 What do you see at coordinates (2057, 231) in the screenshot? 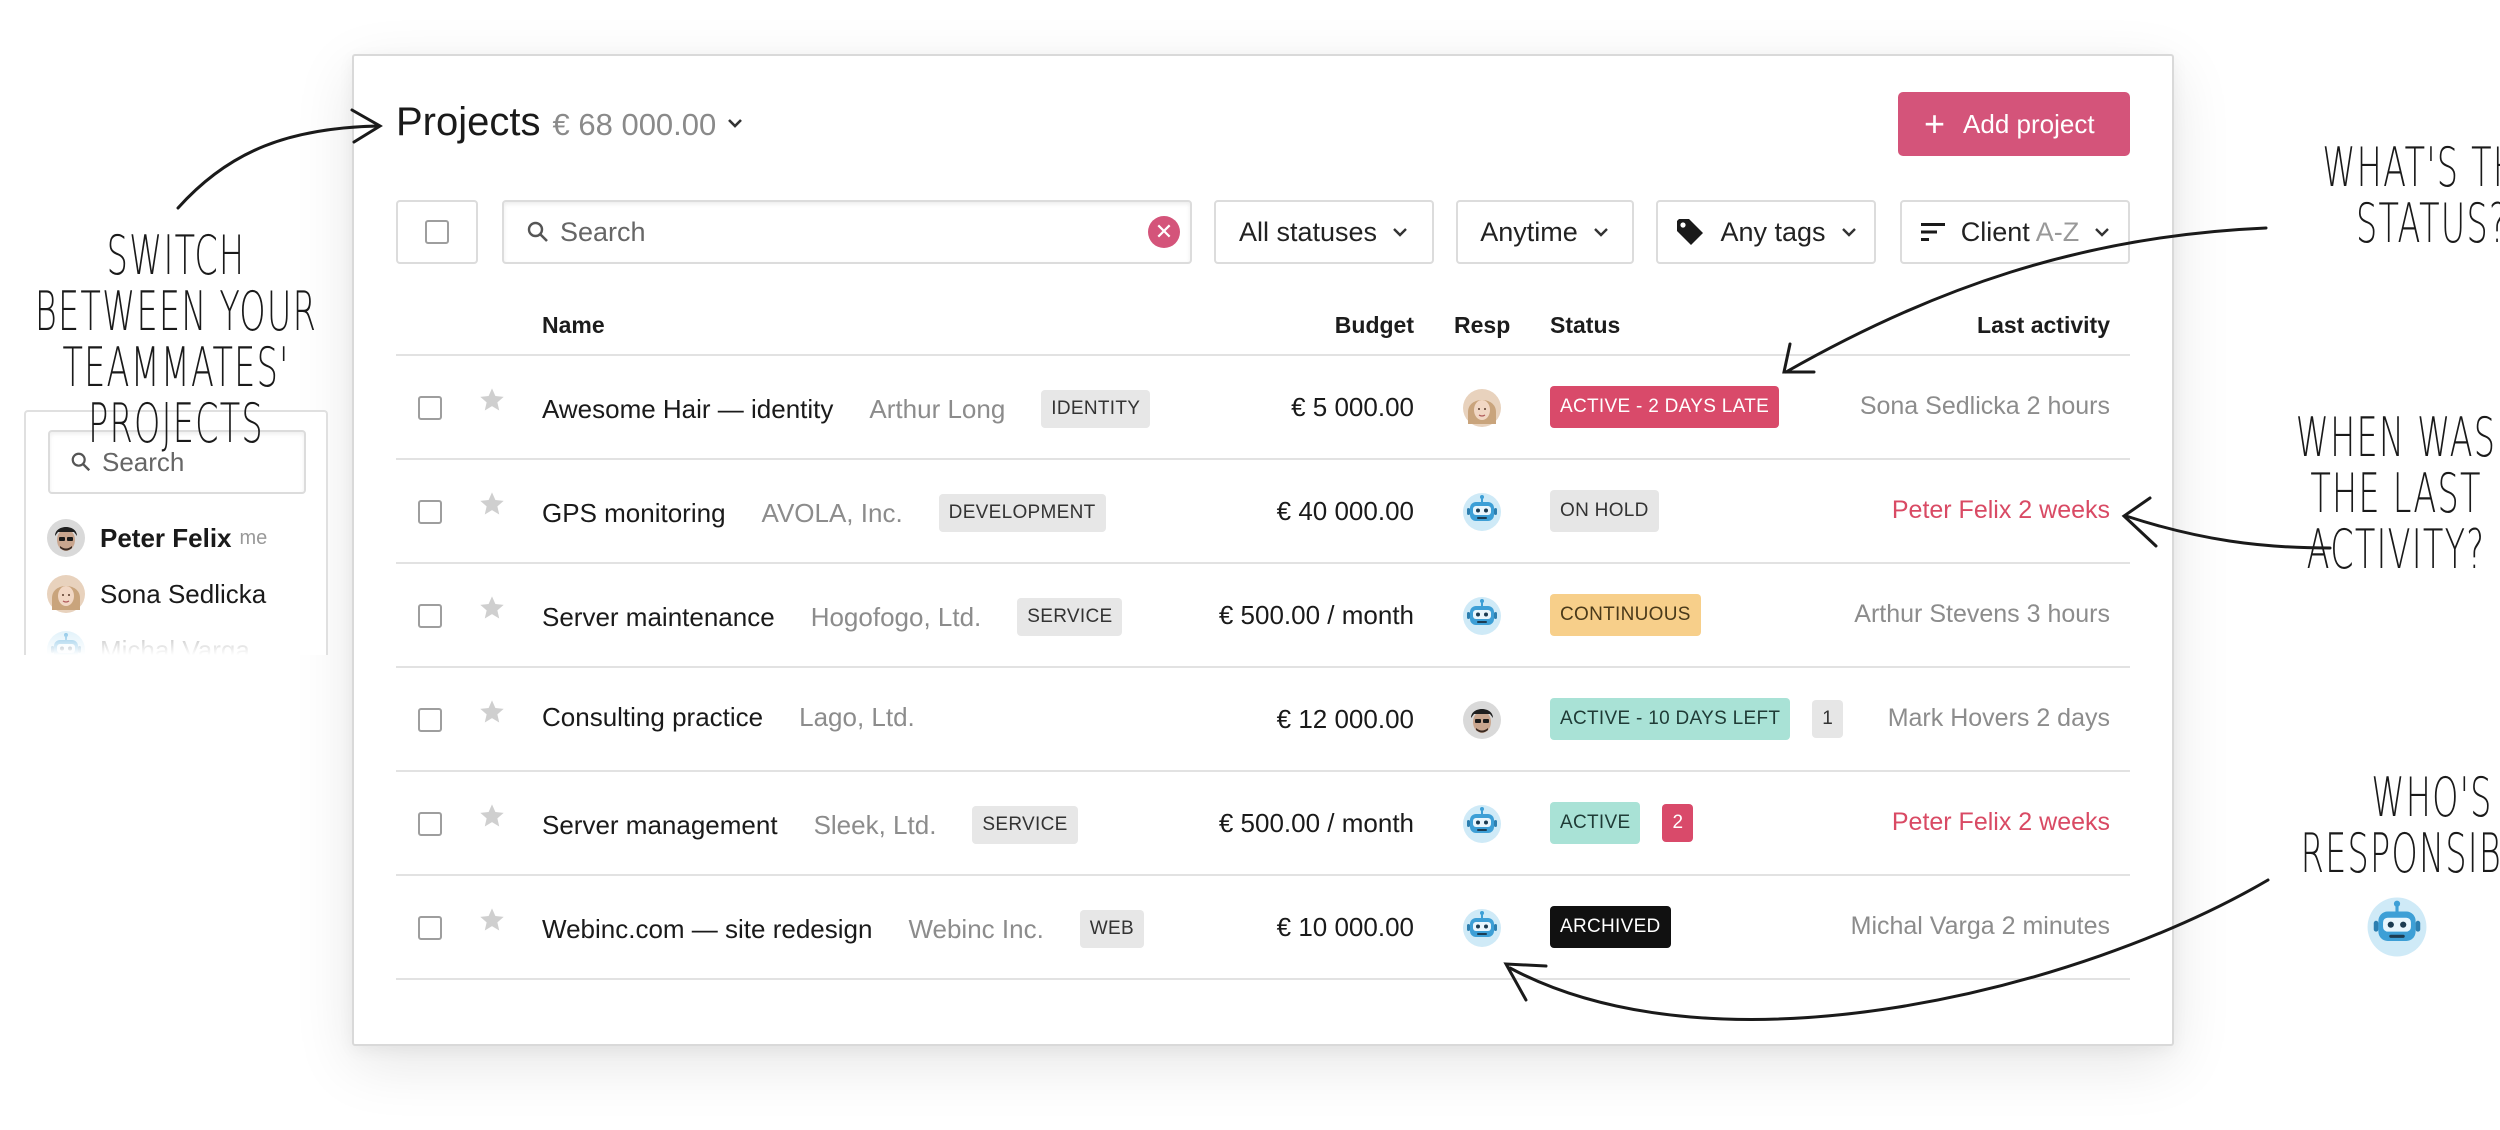
I see `sort-order: A-Z` at bounding box center [2057, 231].